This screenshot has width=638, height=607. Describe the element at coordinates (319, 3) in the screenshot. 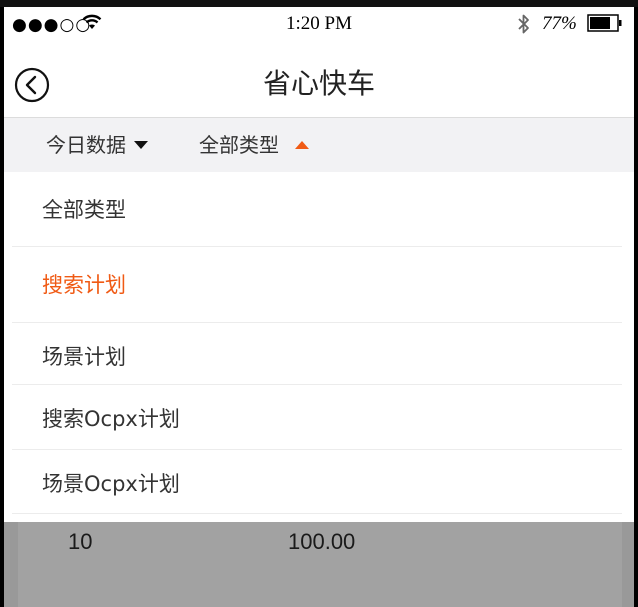

I see `window-top-strip` at that location.